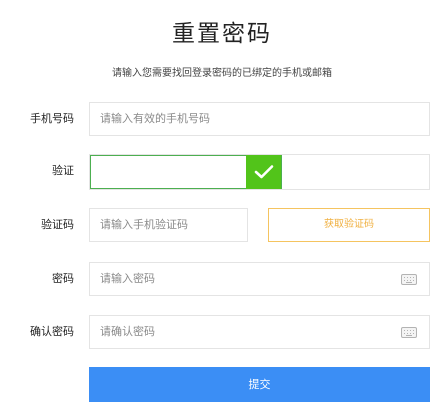 Image resolution: width=444 pixels, height=412 pixels. What do you see at coordinates (259, 332) in the screenshot?
I see `confirm-password-input: 请确认密码` at bounding box center [259, 332].